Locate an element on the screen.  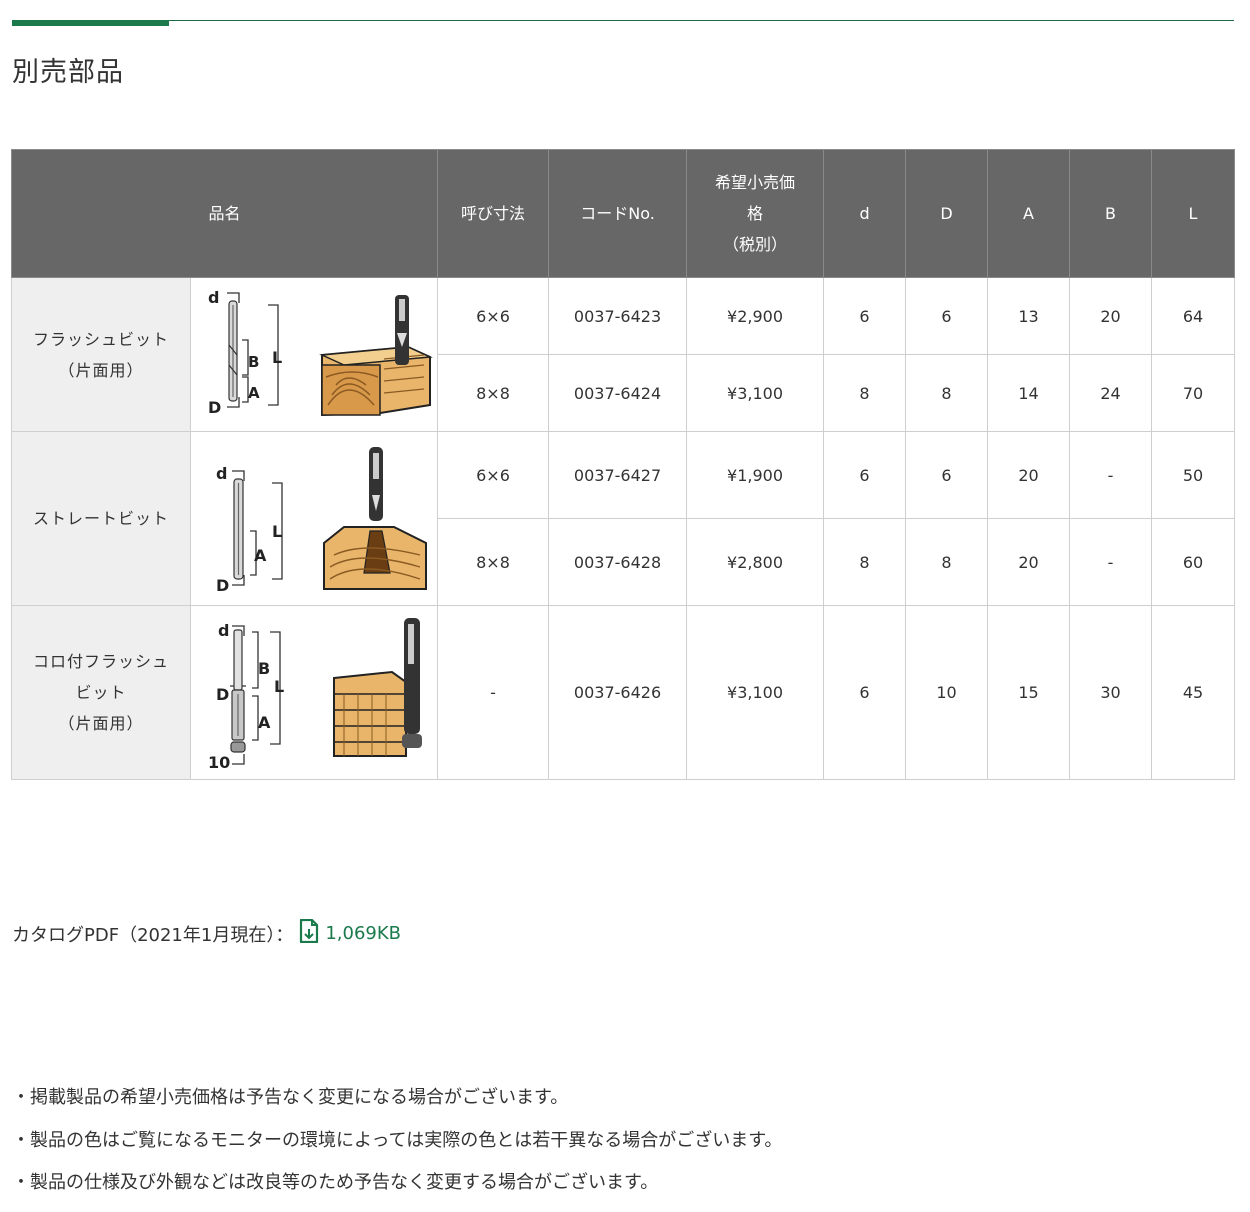
header-price-line: 格 is located at coordinates (755, 213).